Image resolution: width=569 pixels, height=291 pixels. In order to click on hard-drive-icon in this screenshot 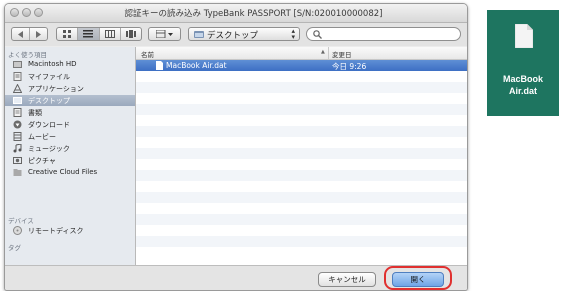, I will do `click(17, 64)`.